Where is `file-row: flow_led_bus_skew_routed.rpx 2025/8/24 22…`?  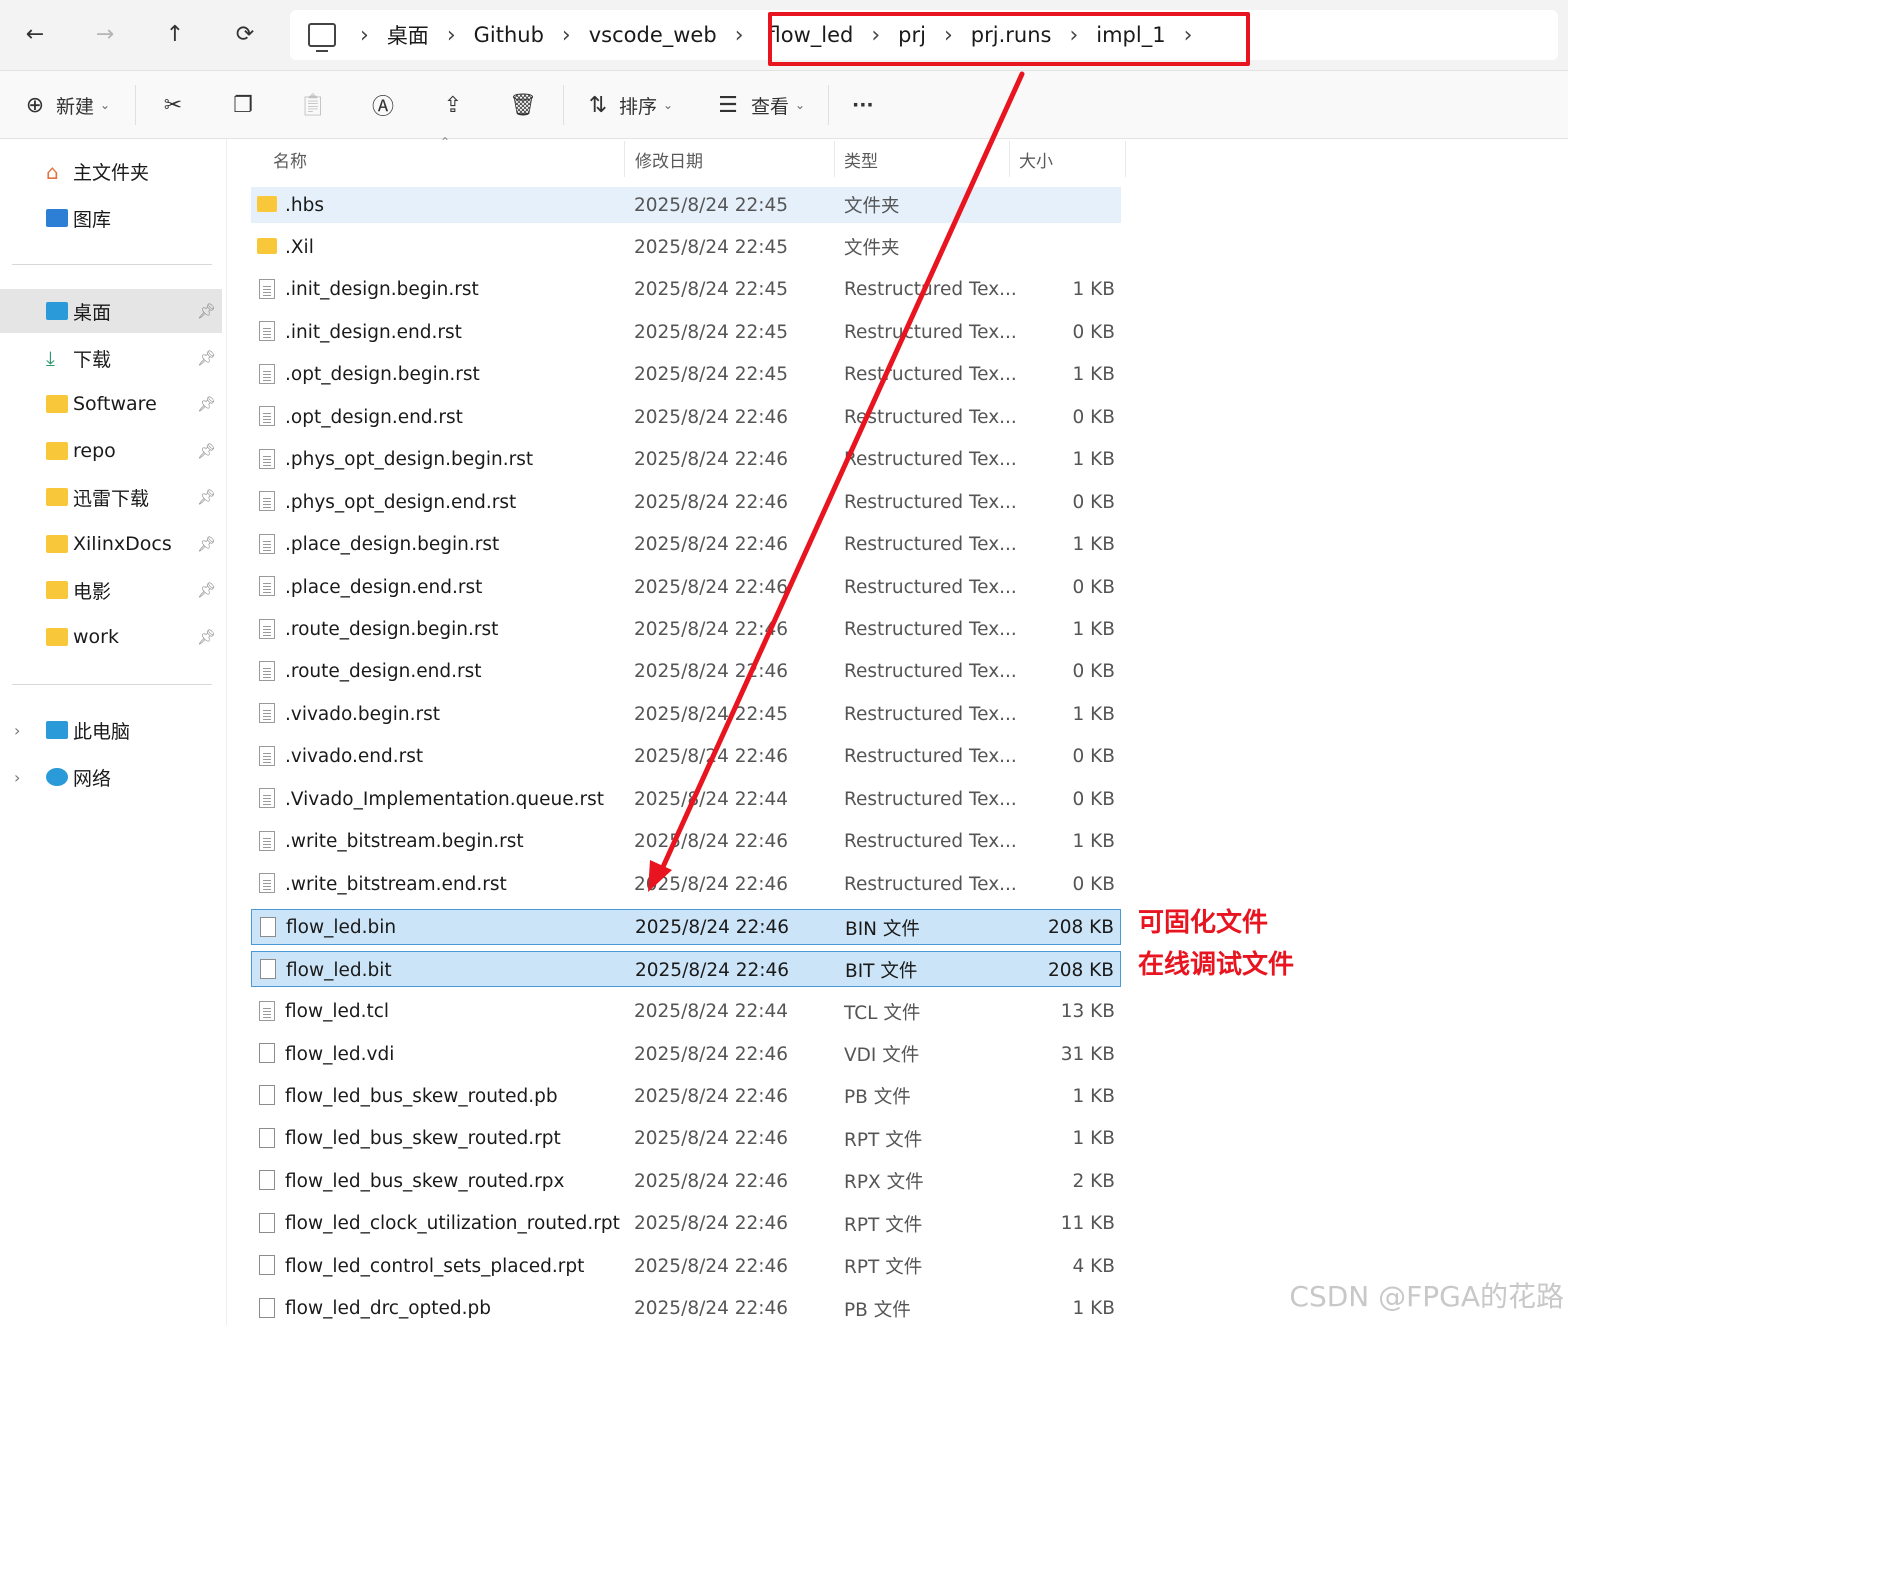 file-row: flow_led_bus_skew_routed.rpx 2025/8/24 22… is located at coordinates (686, 1181).